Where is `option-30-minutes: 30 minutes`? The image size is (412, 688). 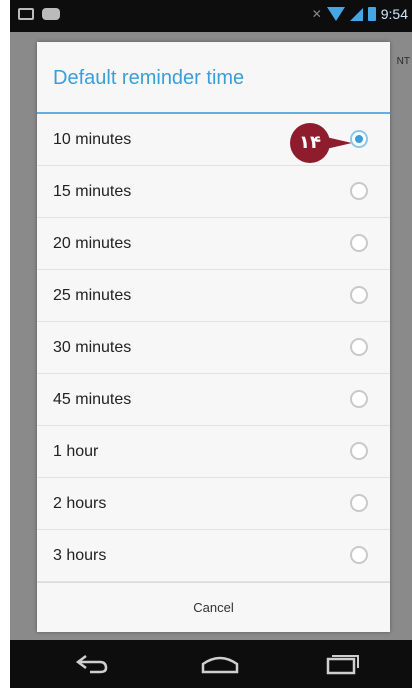
option-30-minutes: 30 minutes is located at coordinates (213, 348).